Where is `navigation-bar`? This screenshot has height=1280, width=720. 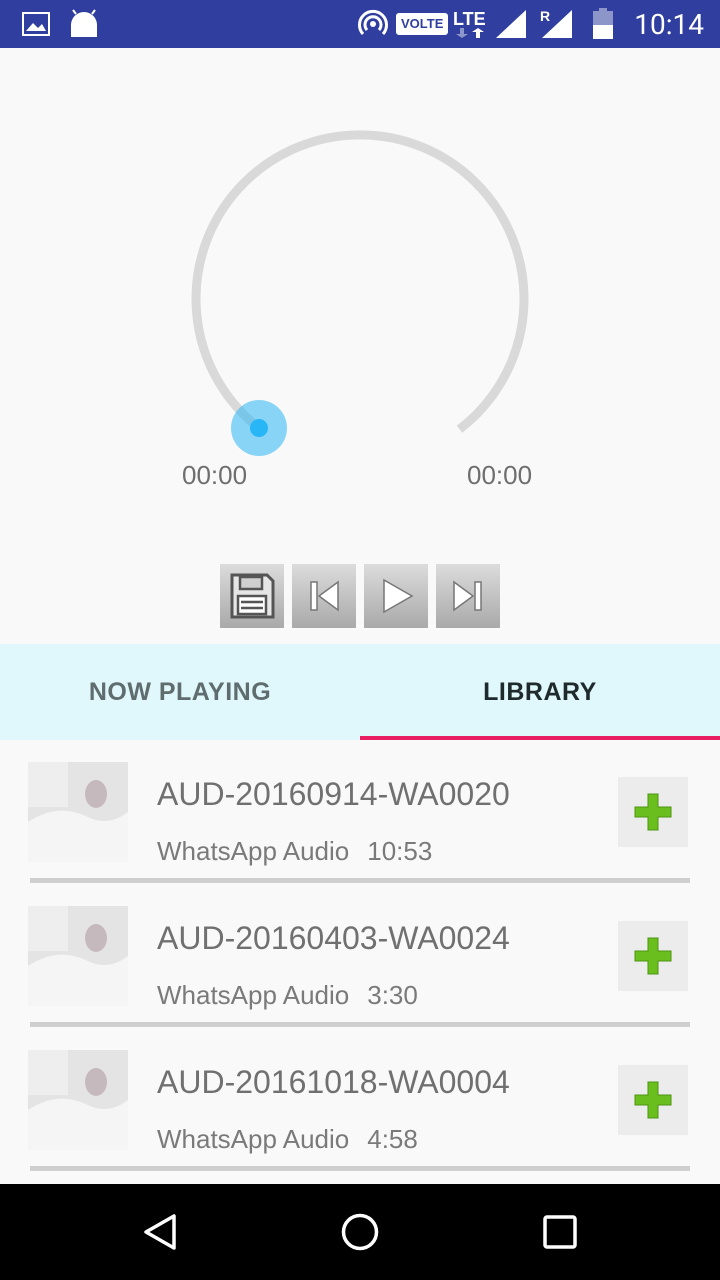
navigation-bar is located at coordinates (360, 1232).